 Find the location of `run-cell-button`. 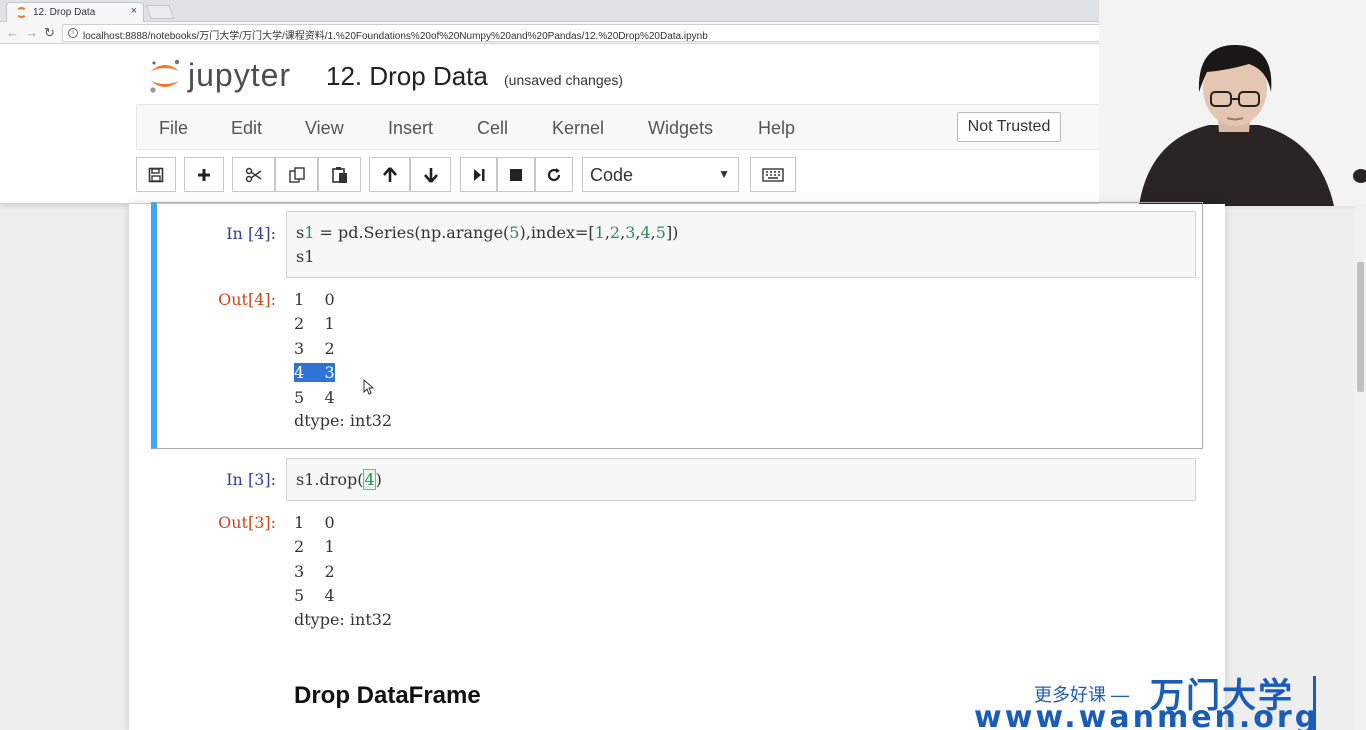

run-cell-button is located at coordinates (478, 174).